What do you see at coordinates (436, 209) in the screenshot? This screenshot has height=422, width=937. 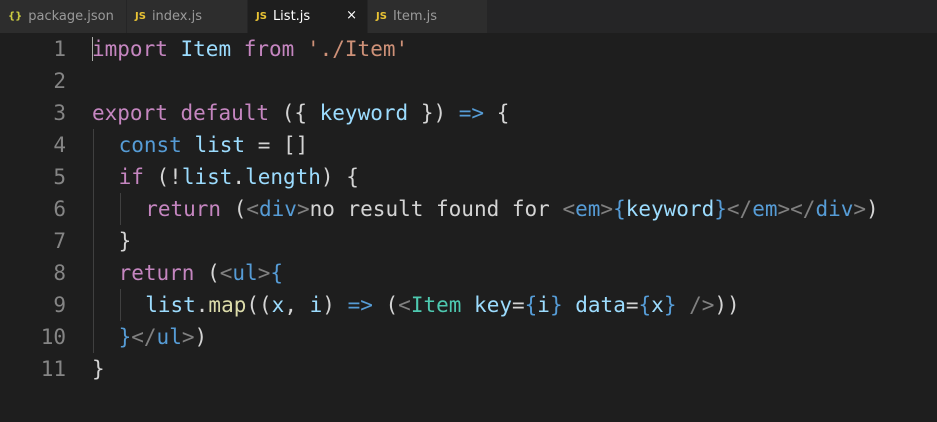 I see `code-token: no result found for` at bounding box center [436, 209].